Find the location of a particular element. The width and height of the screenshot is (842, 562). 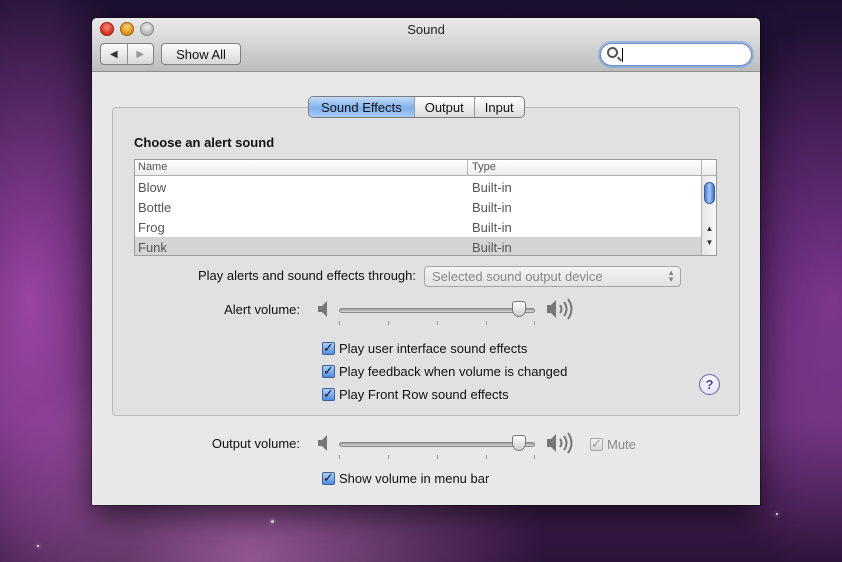

show-all-button: Show All is located at coordinates (201, 54).